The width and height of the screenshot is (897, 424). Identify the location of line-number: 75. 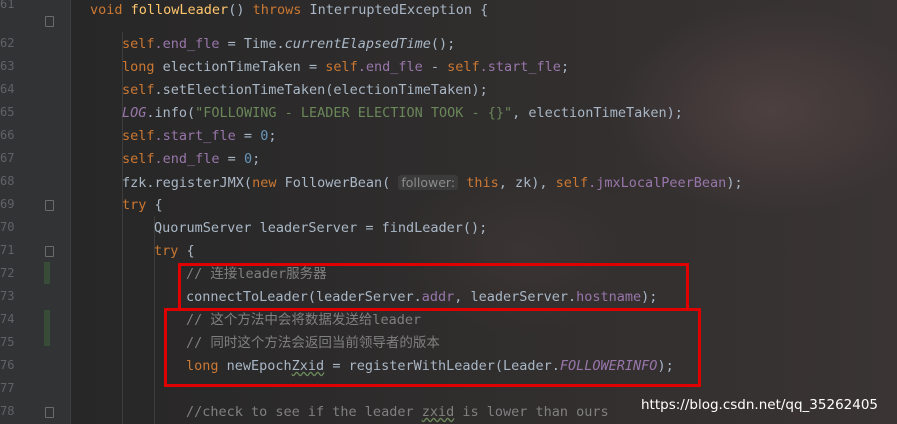
(7, 342).